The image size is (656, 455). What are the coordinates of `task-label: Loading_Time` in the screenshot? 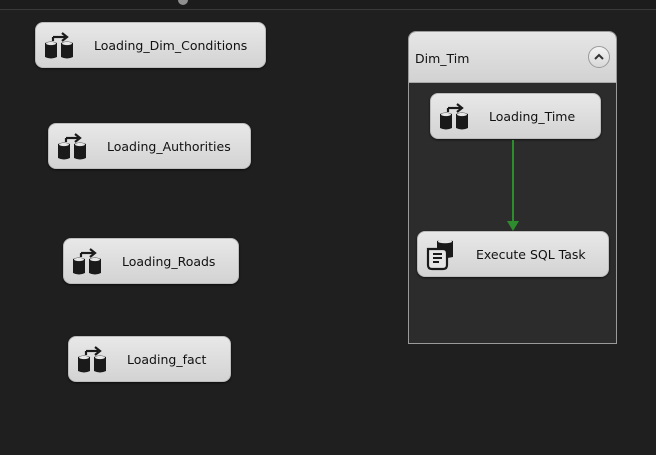 It's located at (532, 116).